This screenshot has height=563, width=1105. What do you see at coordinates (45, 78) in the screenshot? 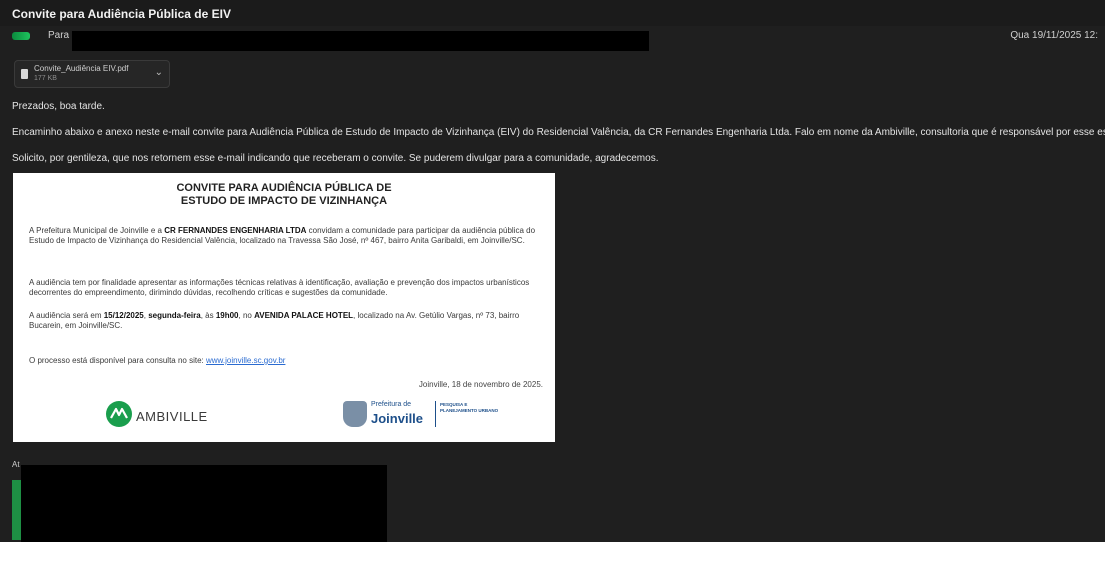
I see `attachment-size: 177 KB` at bounding box center [45, 78].